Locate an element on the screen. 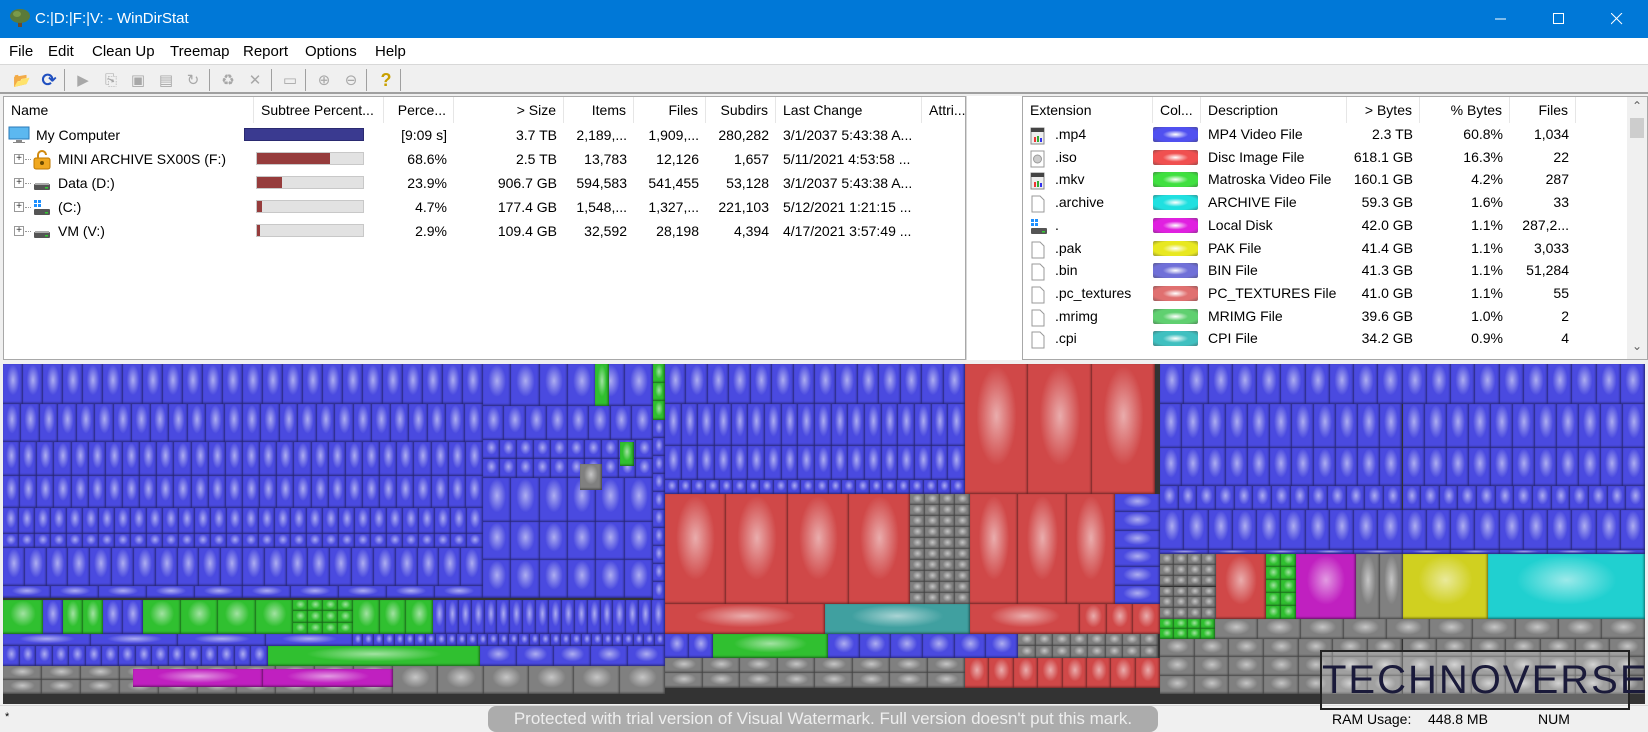  extension-row: .cpi CPI File 34.2 GB 0.9% 4 is located at coordinates (1335, 338).